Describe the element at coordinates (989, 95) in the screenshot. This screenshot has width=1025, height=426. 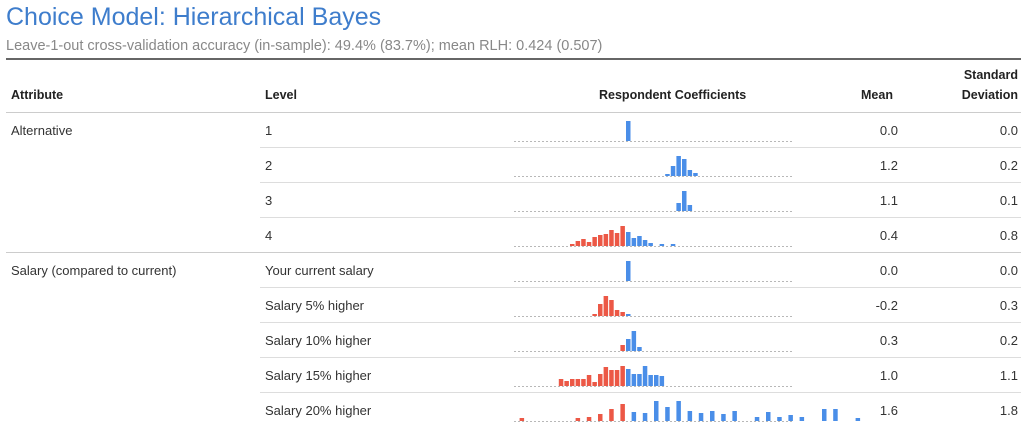
I see `header-deviation: Deviation` at that location.